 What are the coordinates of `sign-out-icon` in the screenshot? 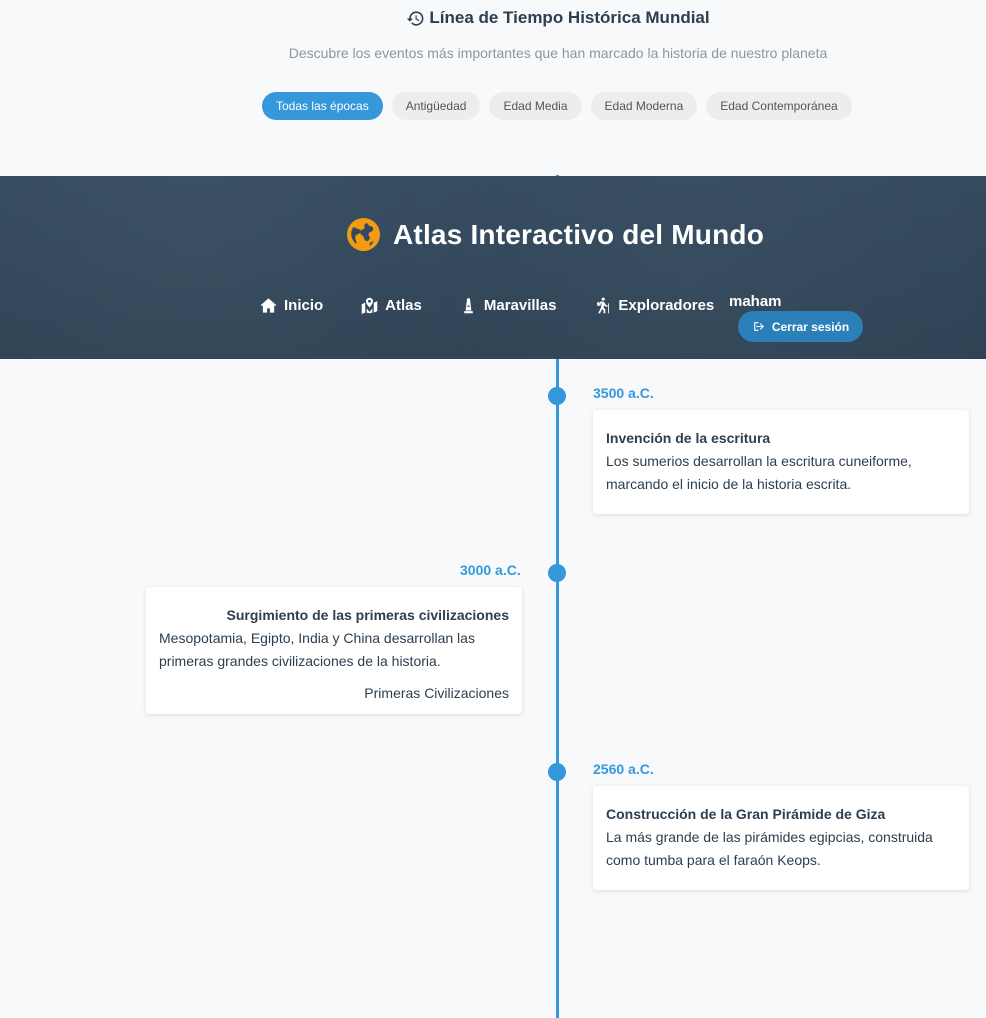 It's located at (758, 326).